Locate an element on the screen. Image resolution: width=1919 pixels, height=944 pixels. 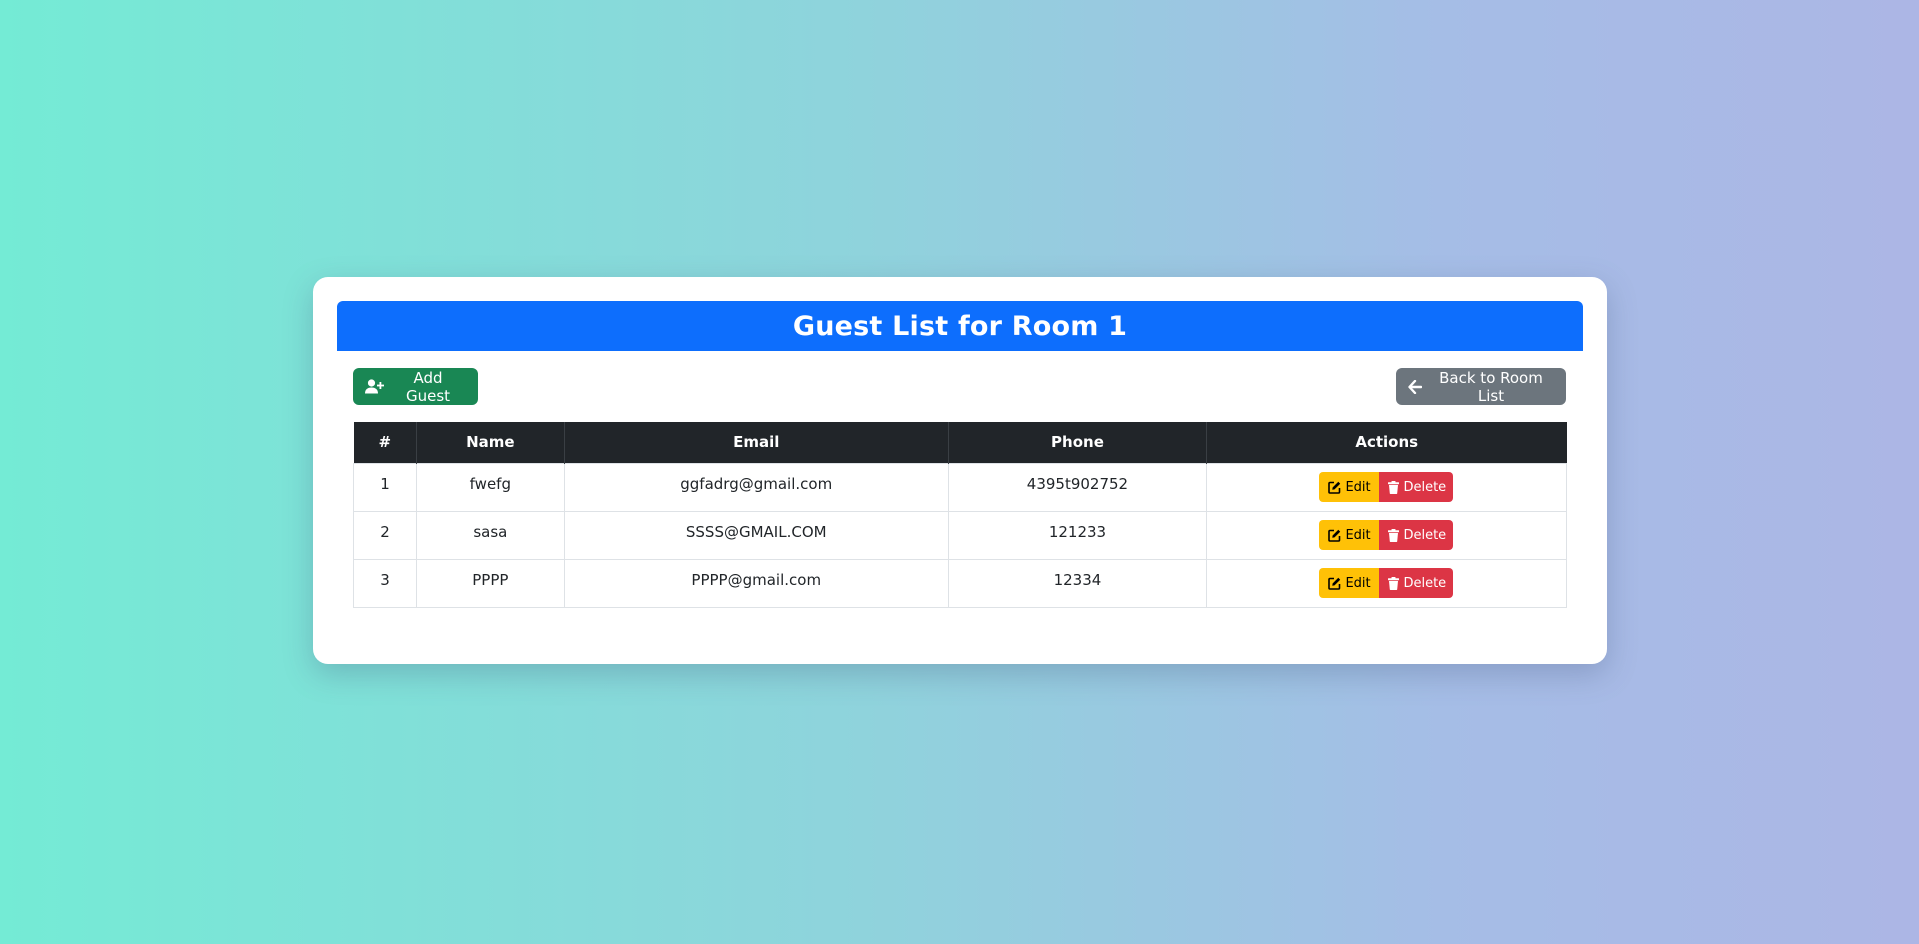
table-header-row: # Name Email Phone Actions is located at coordinates (960, 442).